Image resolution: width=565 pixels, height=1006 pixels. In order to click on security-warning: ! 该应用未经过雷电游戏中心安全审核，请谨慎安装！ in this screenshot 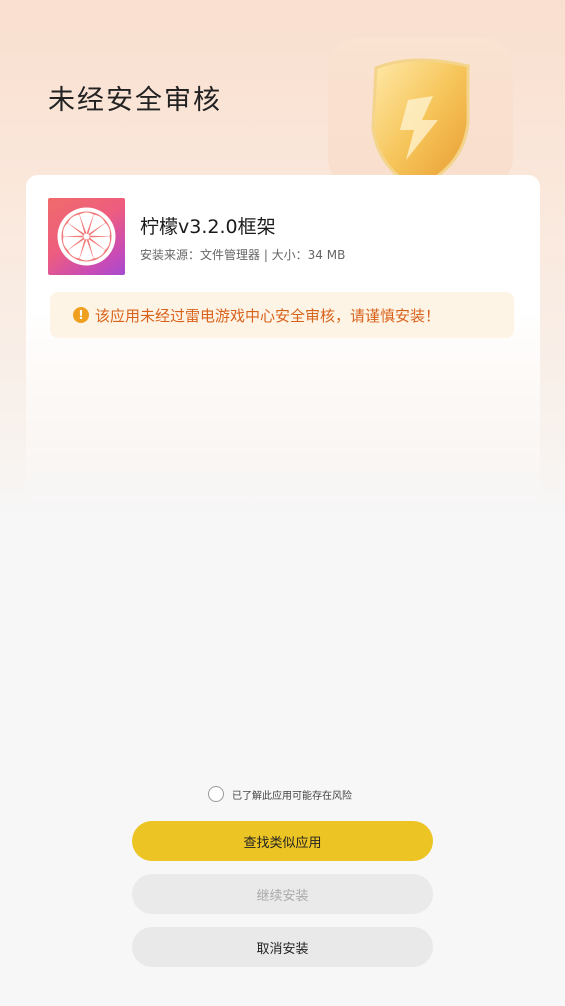, I will do `click(282, 315)`.